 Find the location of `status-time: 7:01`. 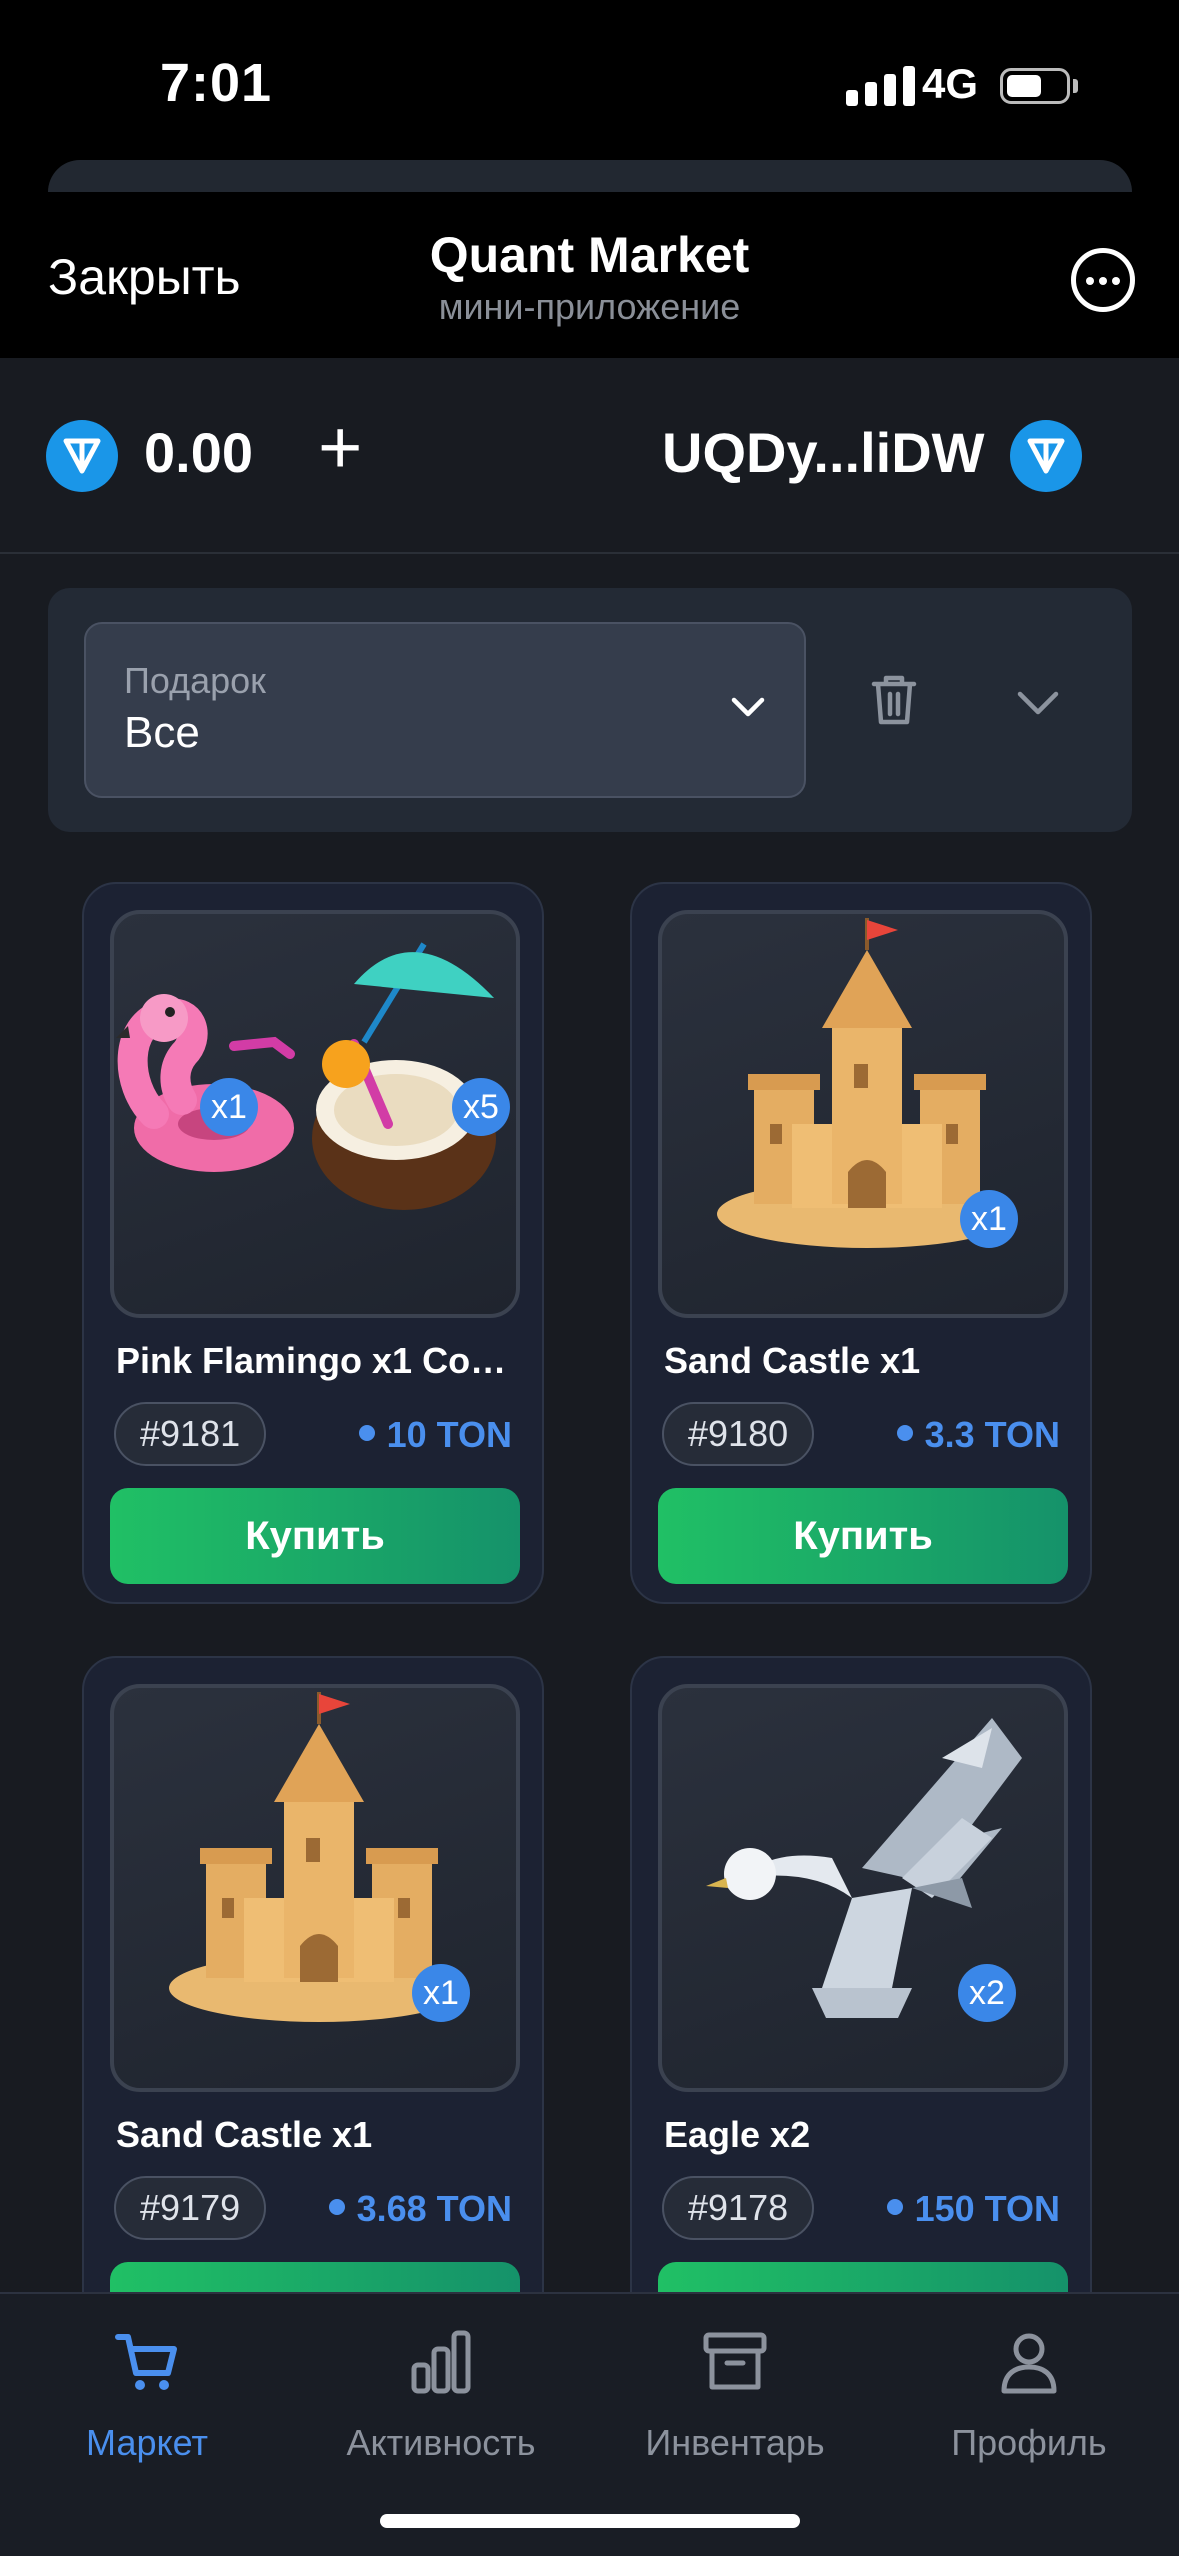

status-time: 7:01 is located at coordinates (216, 83).